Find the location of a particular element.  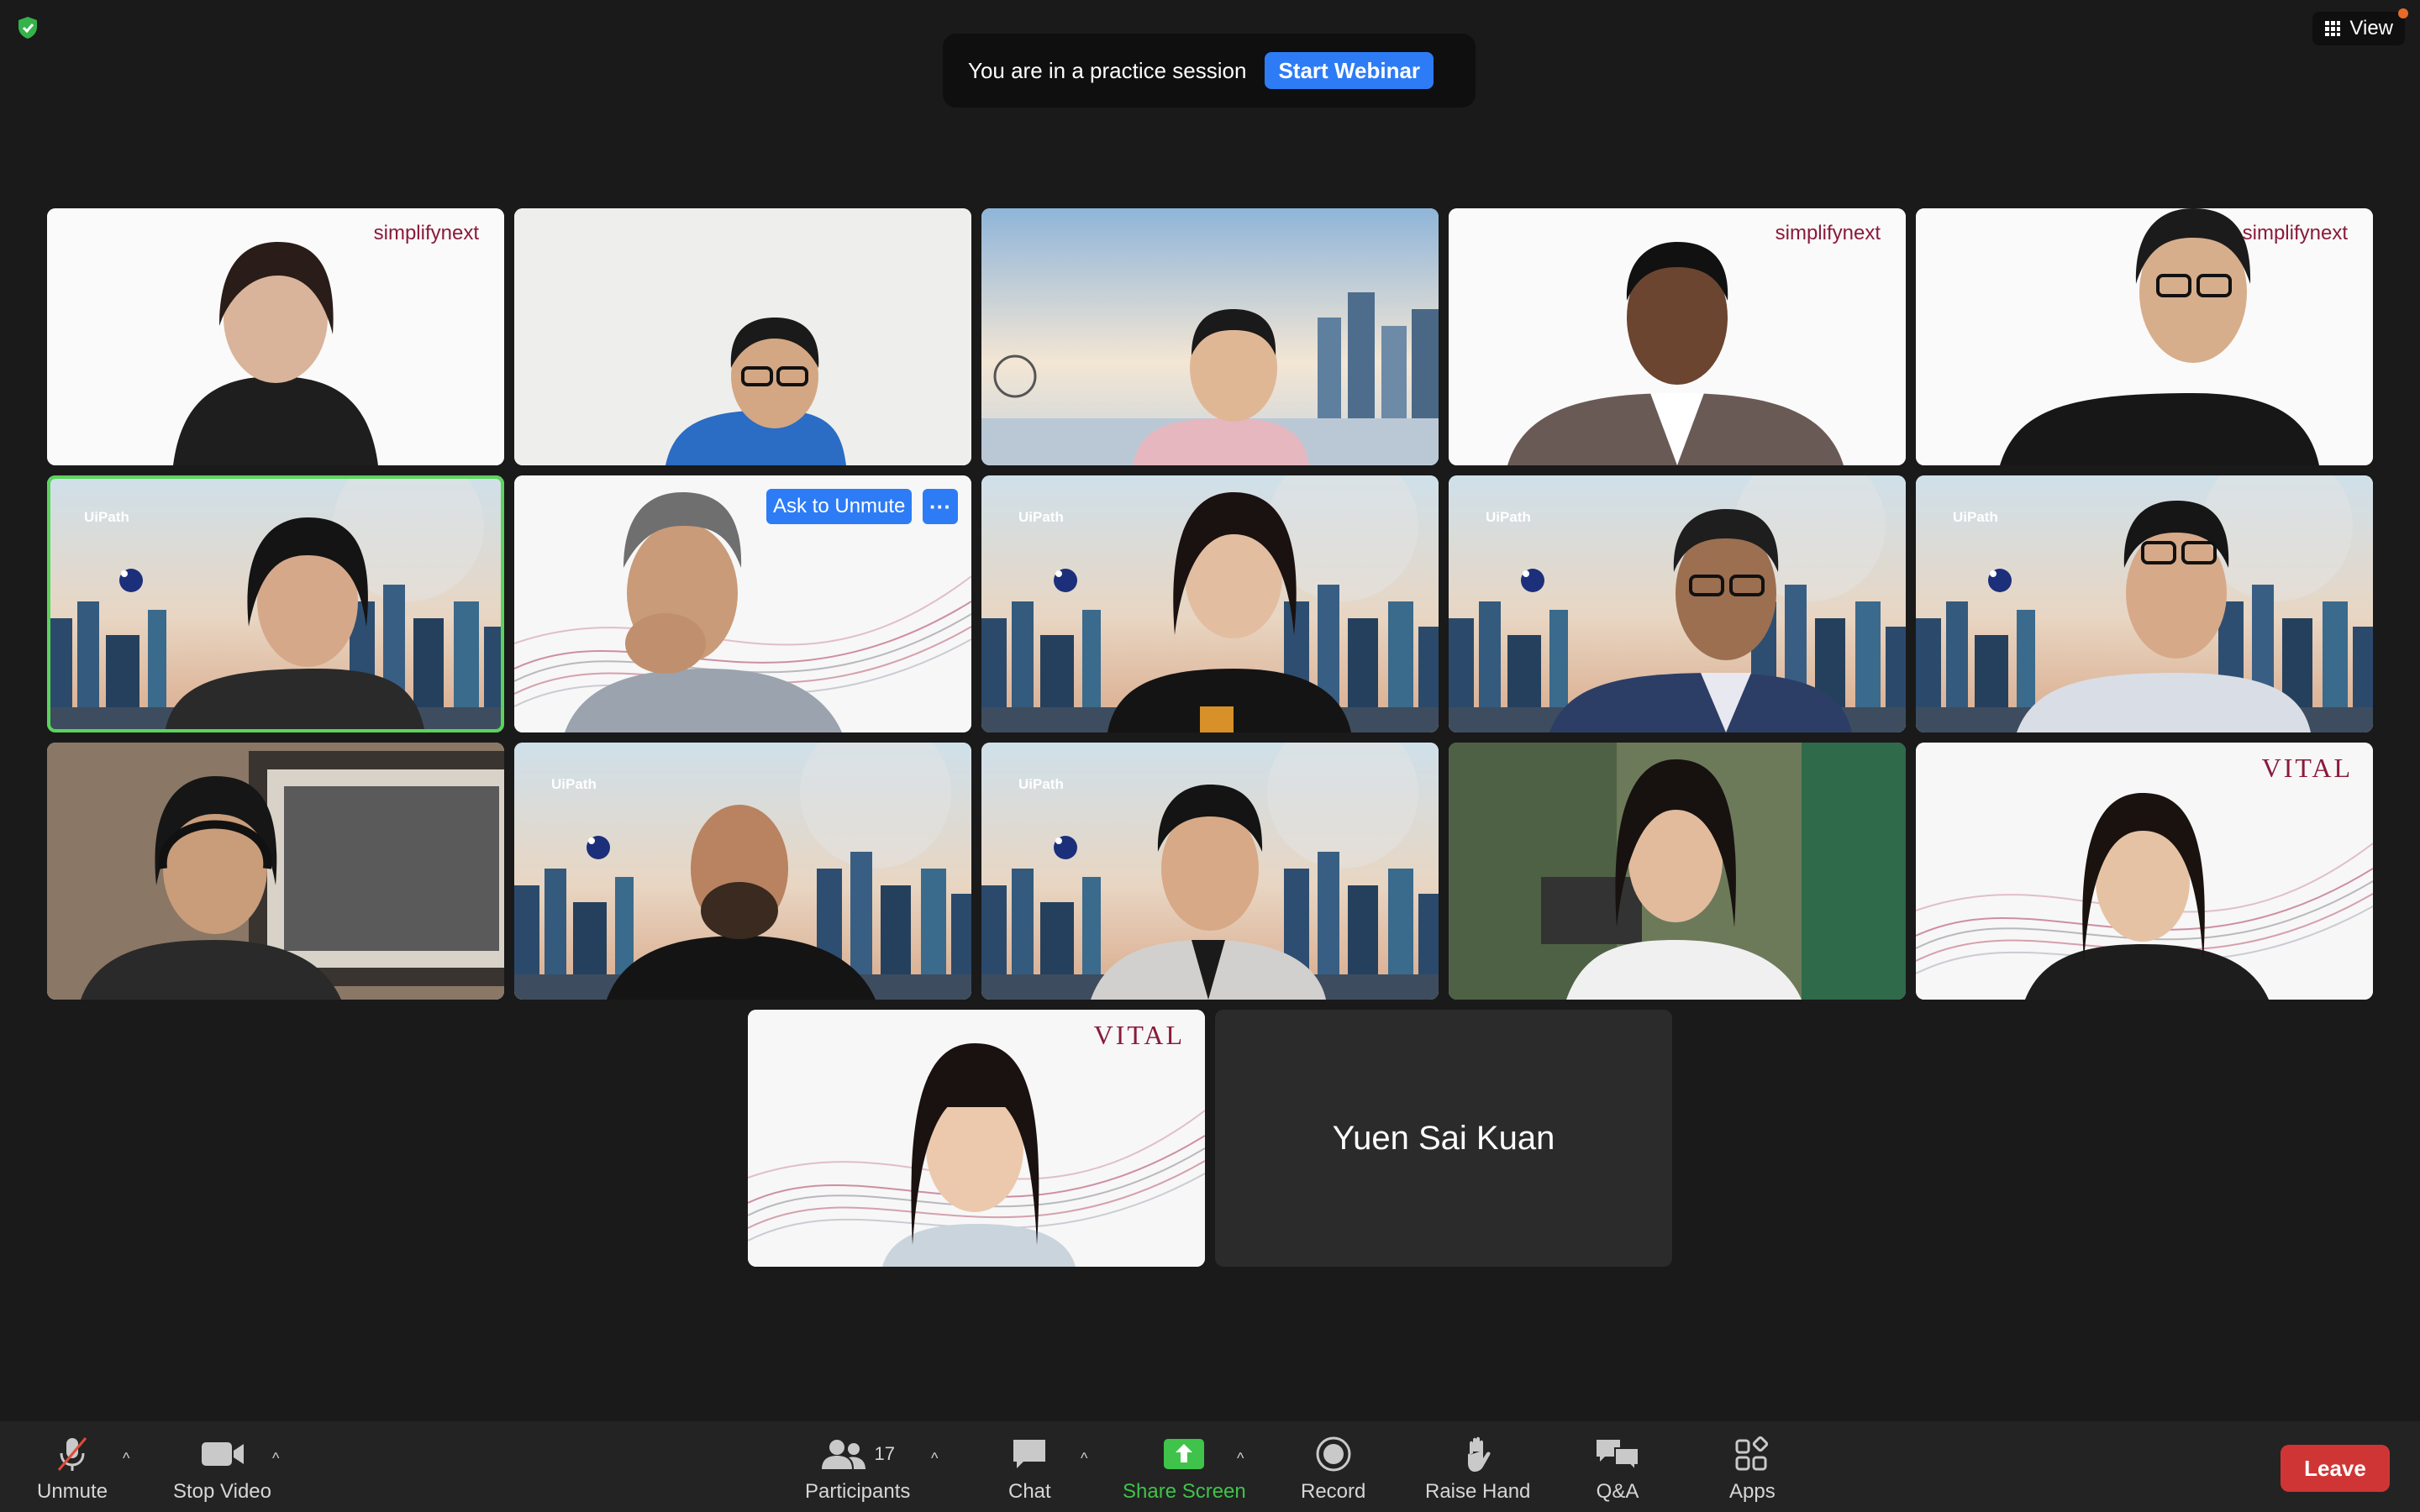

meeting-toolbar: Unmute ^ Stop Video ^ 17 Participants ^ is located at coordinates (1210, 1466).